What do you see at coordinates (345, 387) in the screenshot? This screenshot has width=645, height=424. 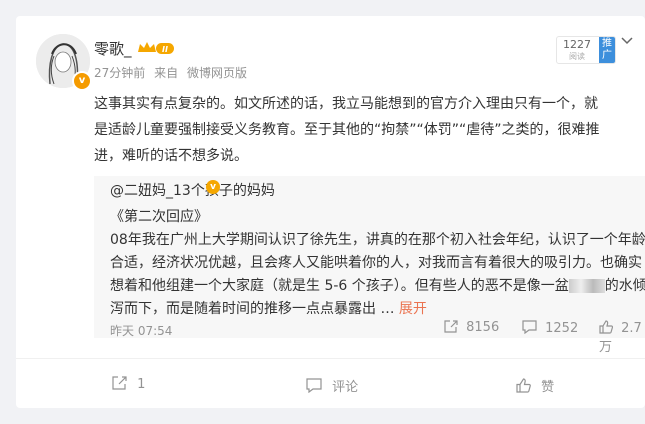 I see `comment-label: 评论` at bounding box center [345, 387].